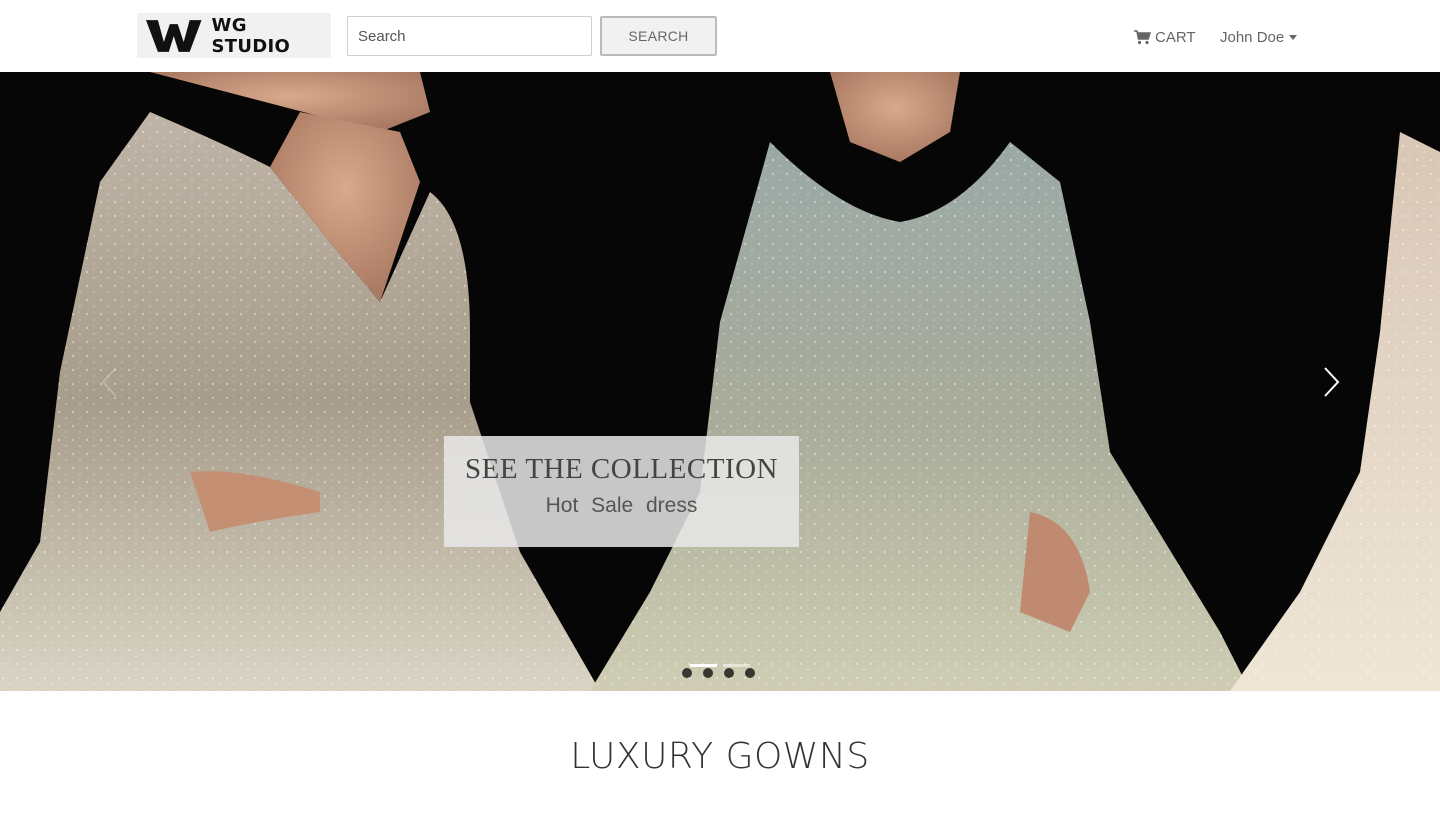  I want to click on search-button: SEARCH, so click(658, 36).